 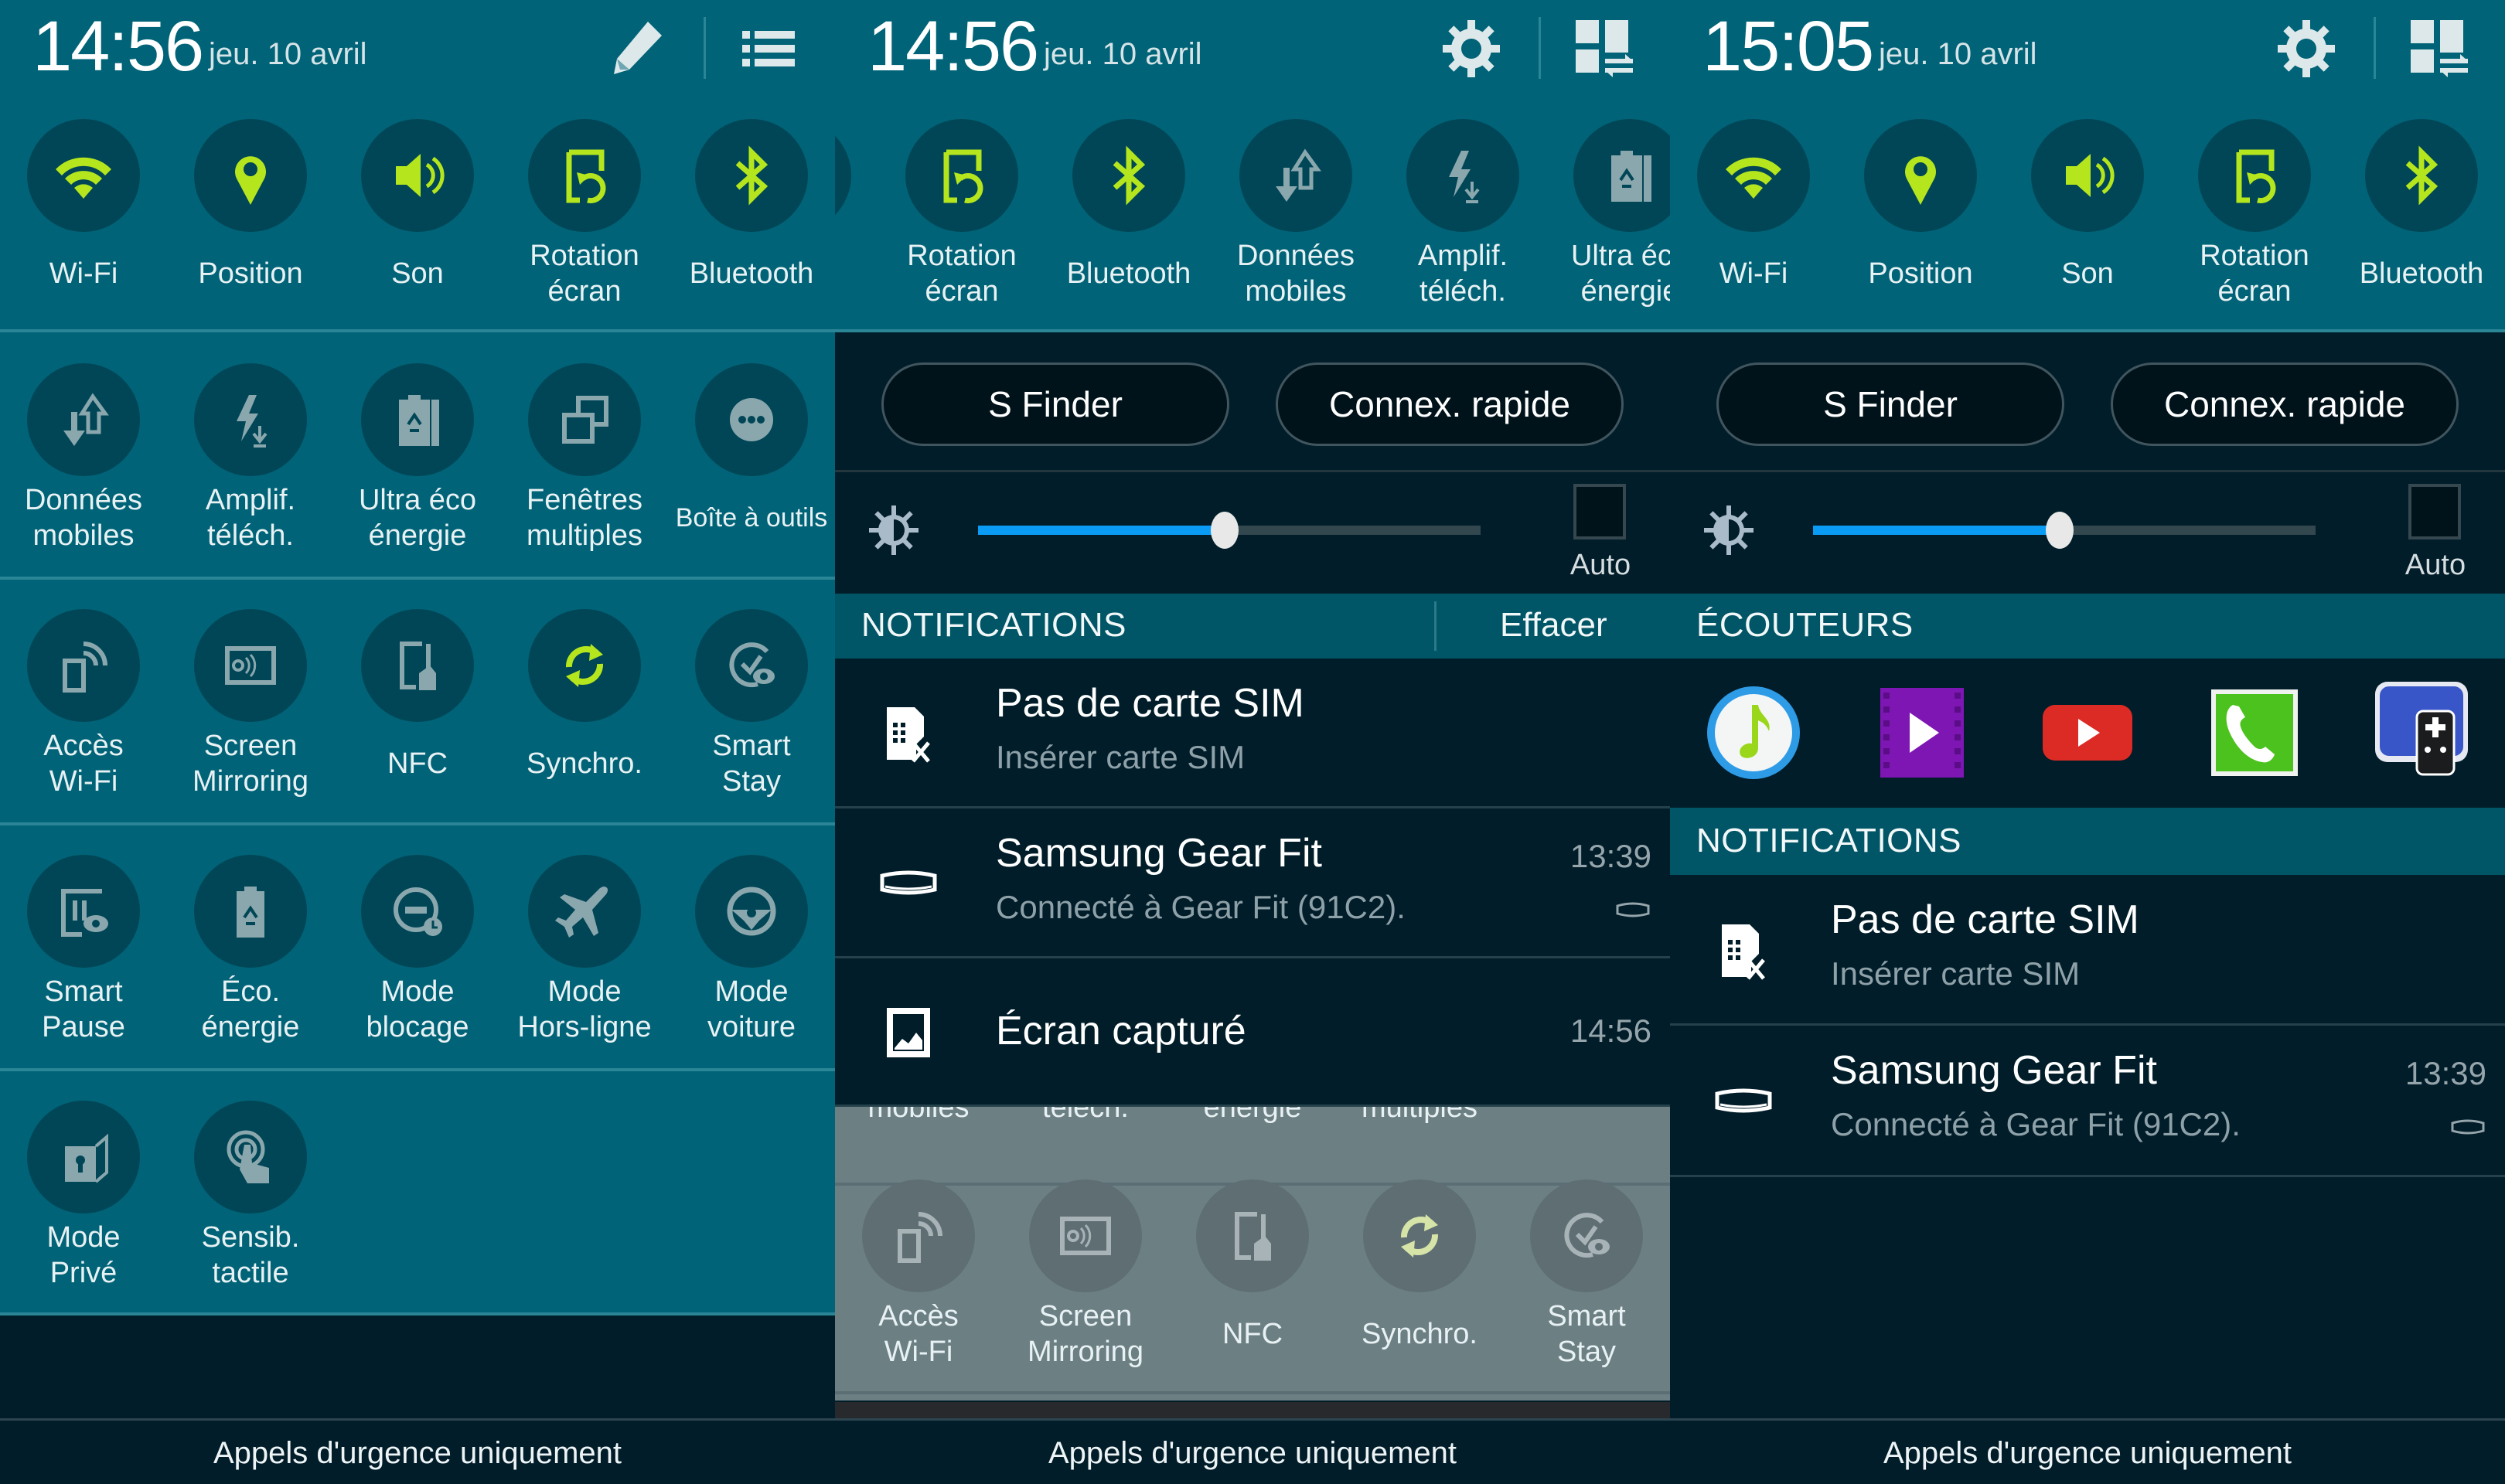 I want to click on quick-setting-tile-car-mode: Mode voiture, so click(x=751, y=950).